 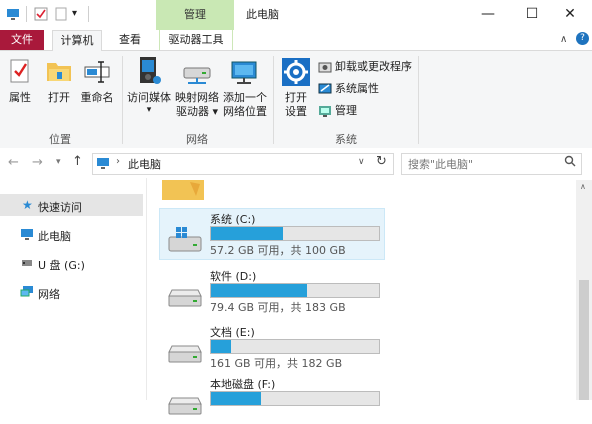 What do you see at coordinates (27, 205) in the screenshot?
I see `star-icon: ★` at bounding box center [27, 205].